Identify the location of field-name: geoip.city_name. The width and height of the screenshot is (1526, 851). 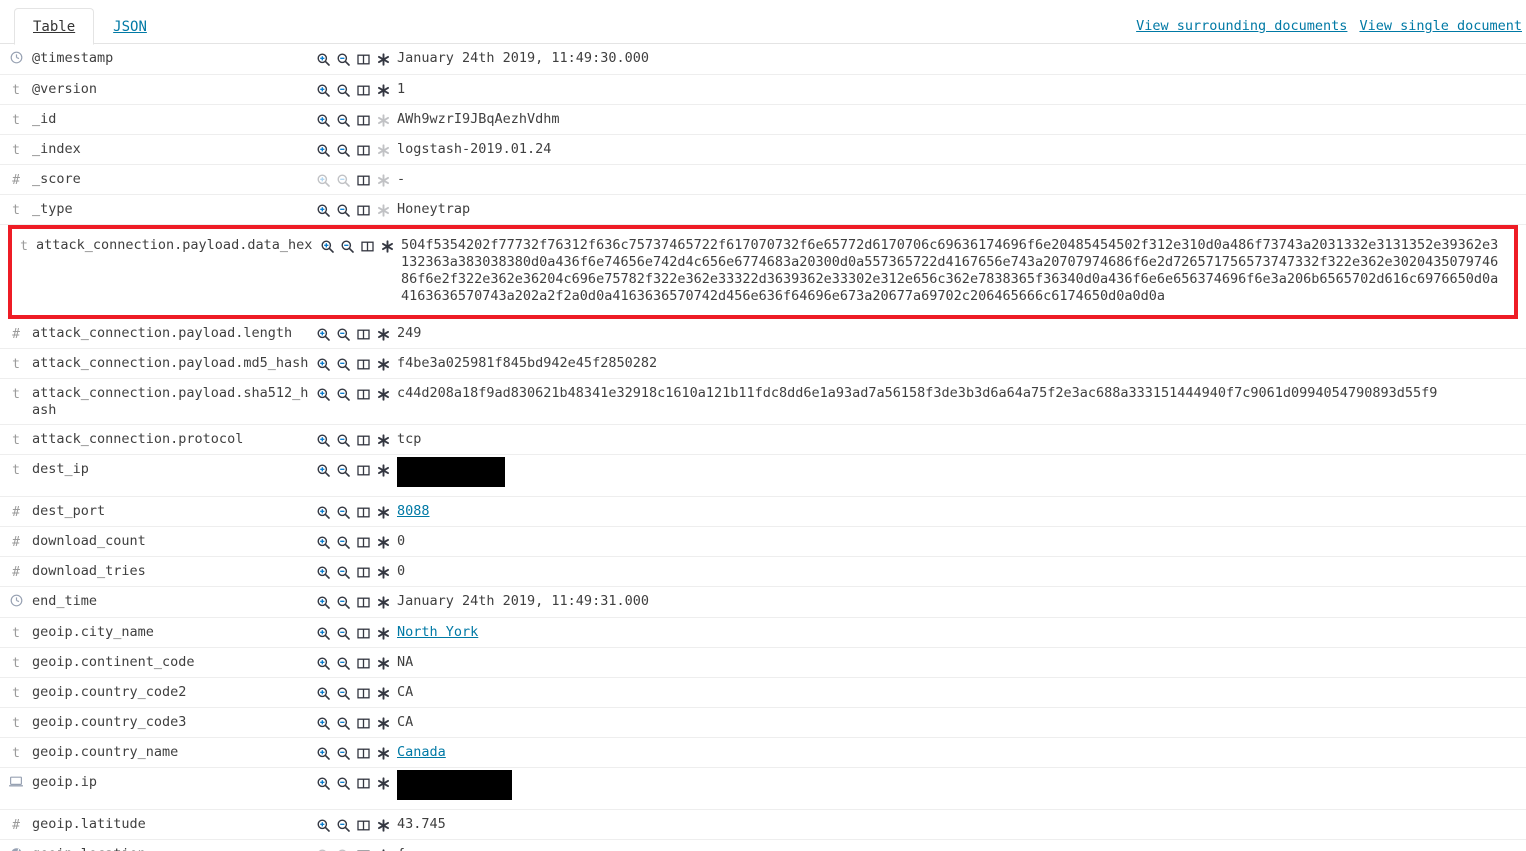
(93, 632).